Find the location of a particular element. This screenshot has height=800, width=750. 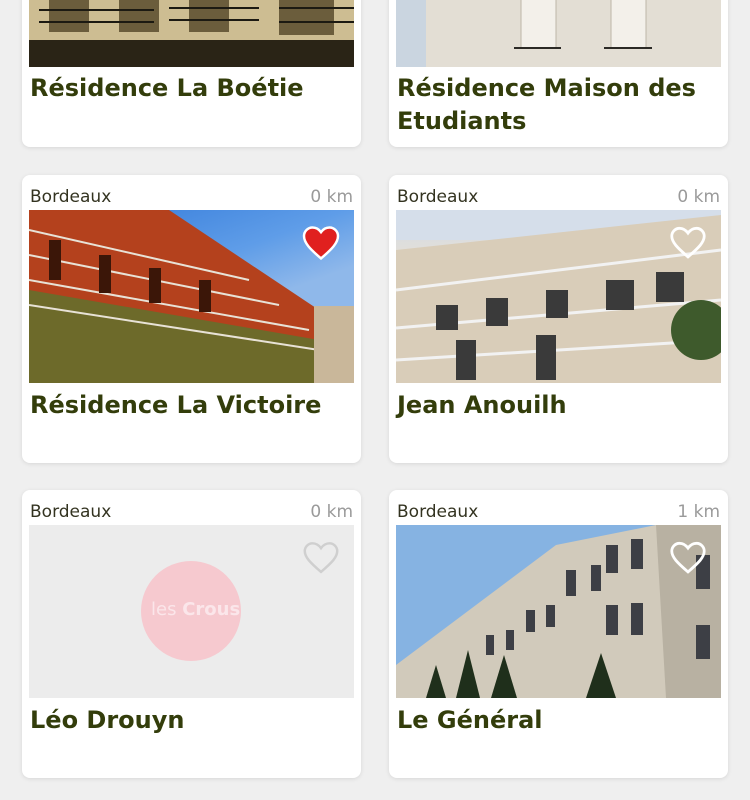

crous-logo-text-bold: Crous is located at coordinates (211, 609).